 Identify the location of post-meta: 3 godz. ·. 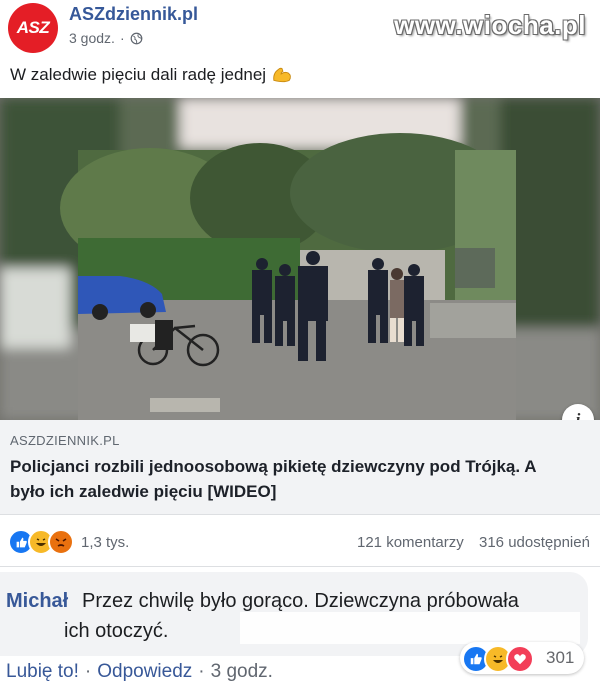
(106, 38).